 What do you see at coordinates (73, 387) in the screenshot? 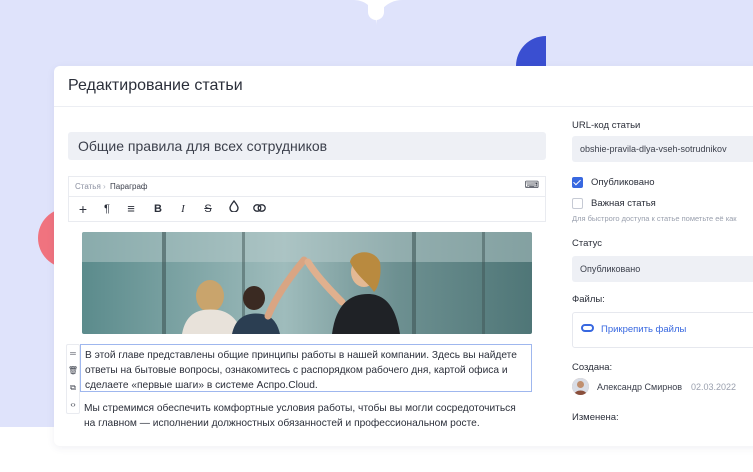
I see `copy-icon: ⧉` at bounding box center [73, 387].